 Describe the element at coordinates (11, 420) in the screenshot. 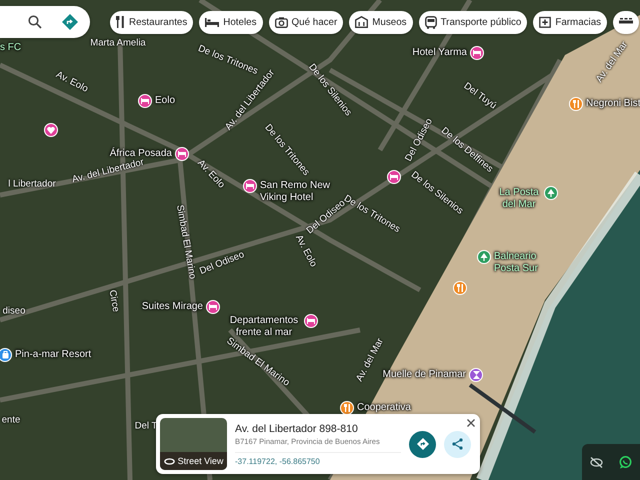

I see `street-label: ente` at that location.